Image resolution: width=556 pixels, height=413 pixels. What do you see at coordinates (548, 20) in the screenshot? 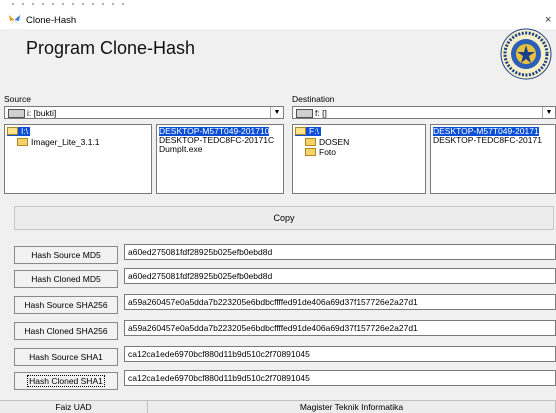
I see `close-icon: ×` at bounding box center [548, 20].